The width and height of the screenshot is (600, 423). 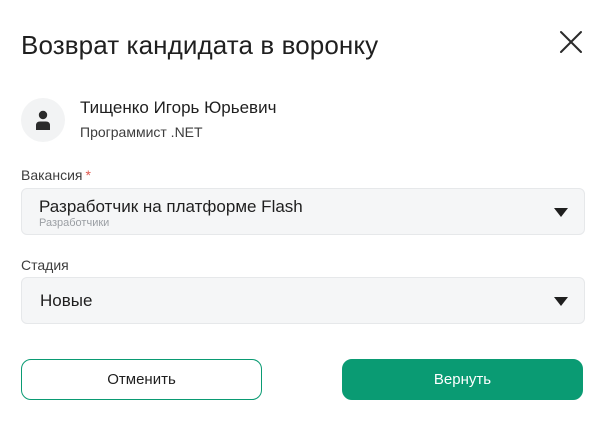 I want to click on dialog-title: Возврат кандидата в воронку, so click(x=200, y=45).